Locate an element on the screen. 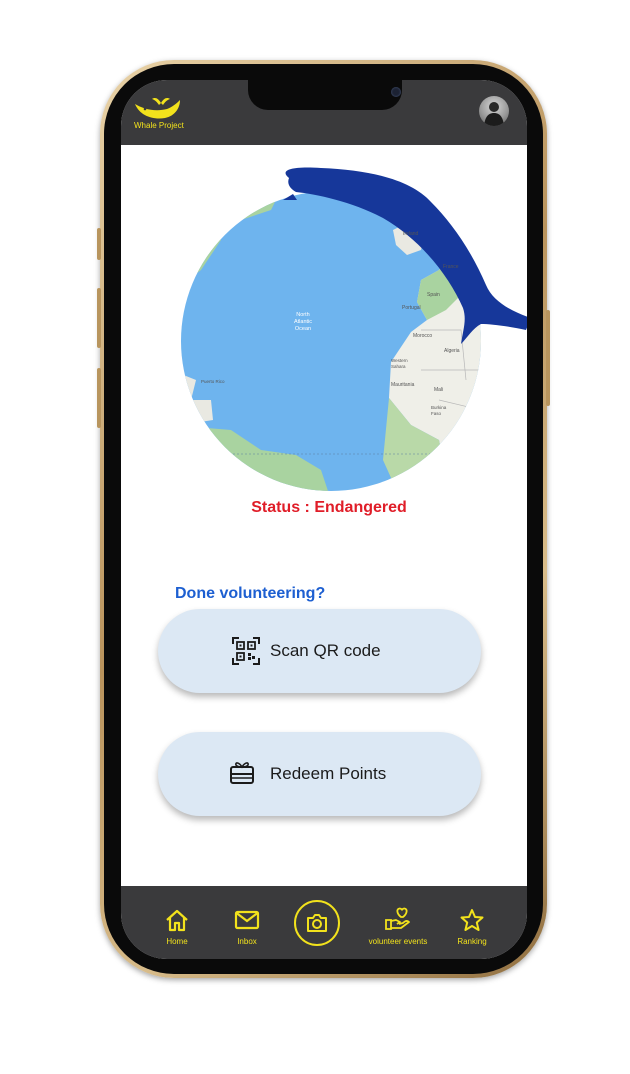  star-icon is located at coordinates (472, 922).